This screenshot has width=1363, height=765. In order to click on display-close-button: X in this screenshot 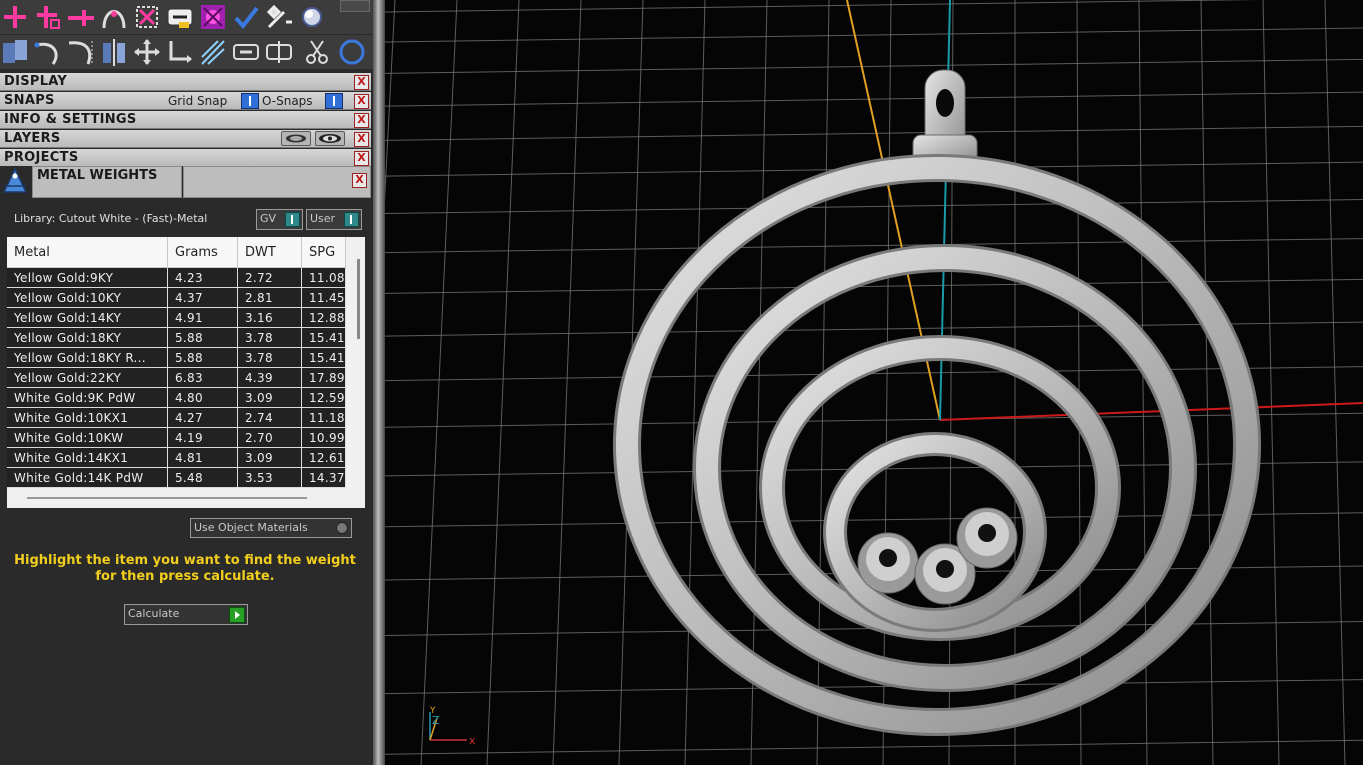, I will do `click(361, 82)`.